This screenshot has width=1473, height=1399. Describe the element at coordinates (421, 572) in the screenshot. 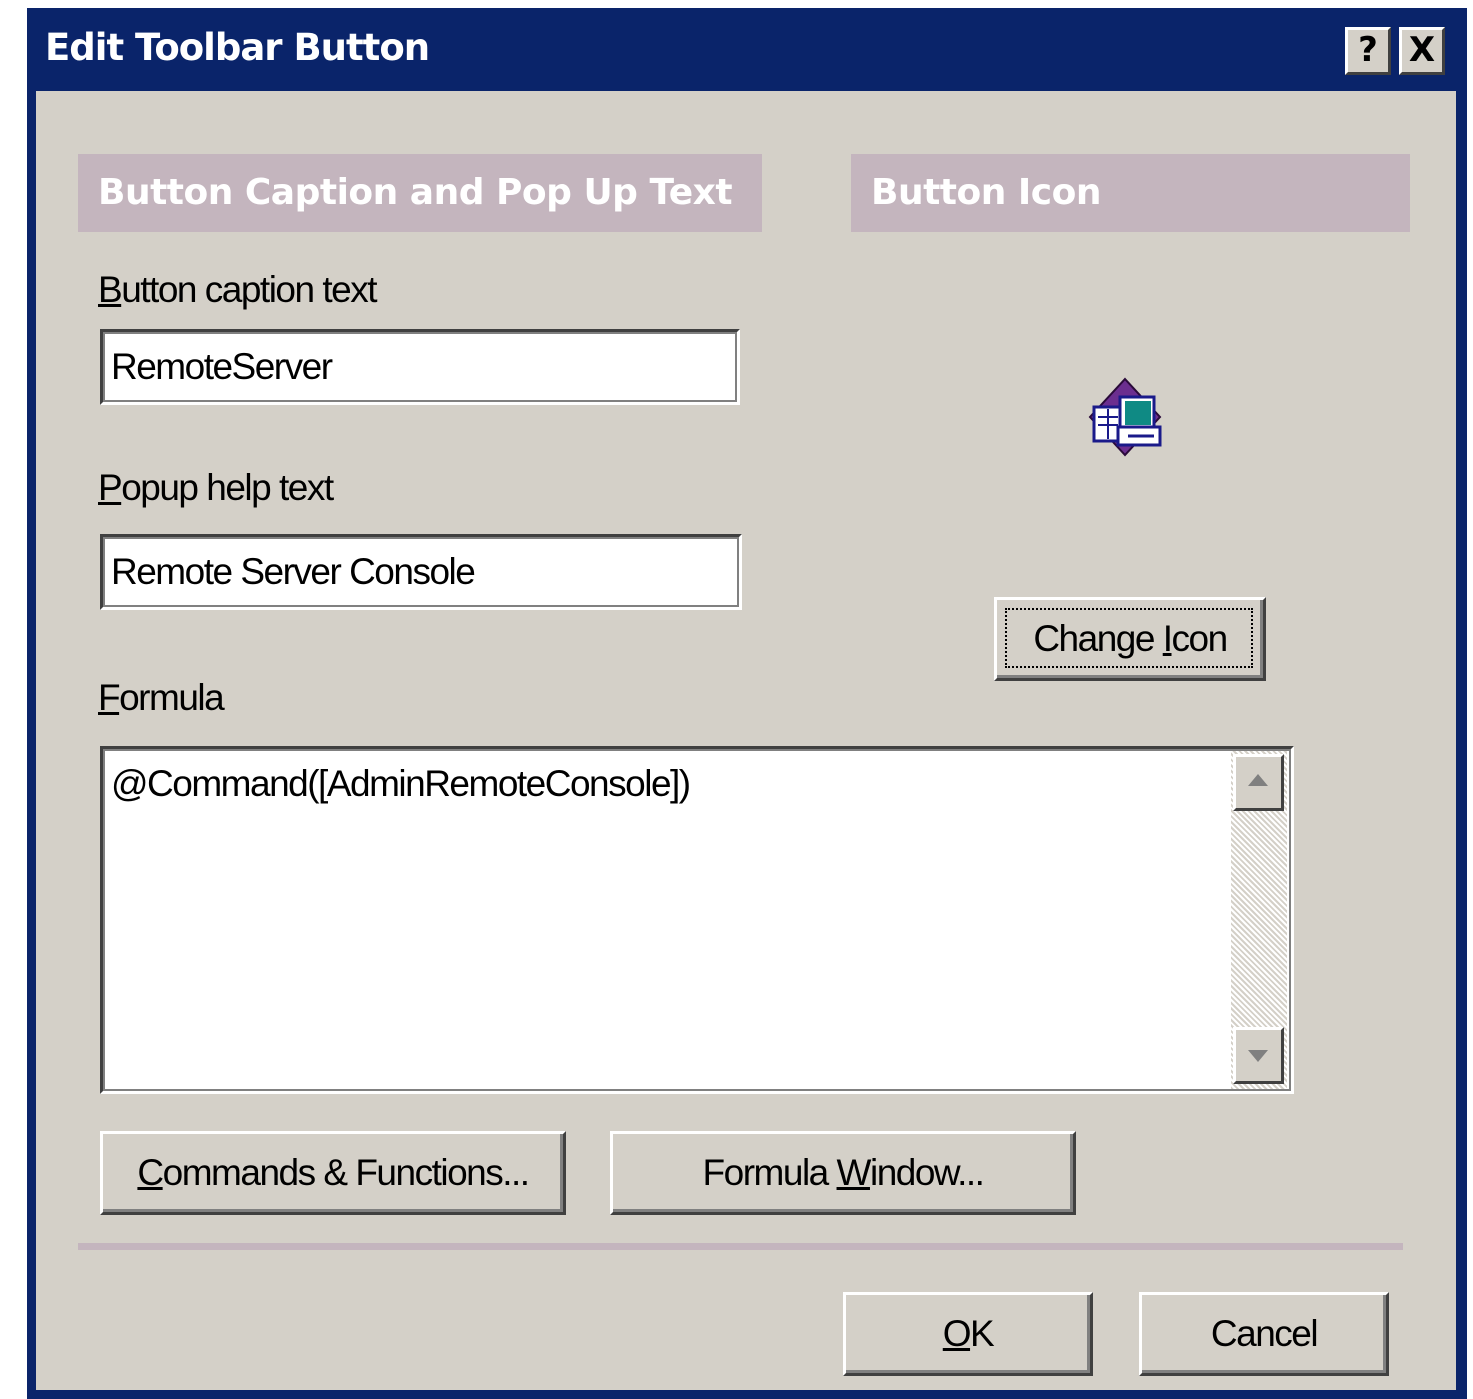

I see `popup-help-input: Remote Server Console` at that location.